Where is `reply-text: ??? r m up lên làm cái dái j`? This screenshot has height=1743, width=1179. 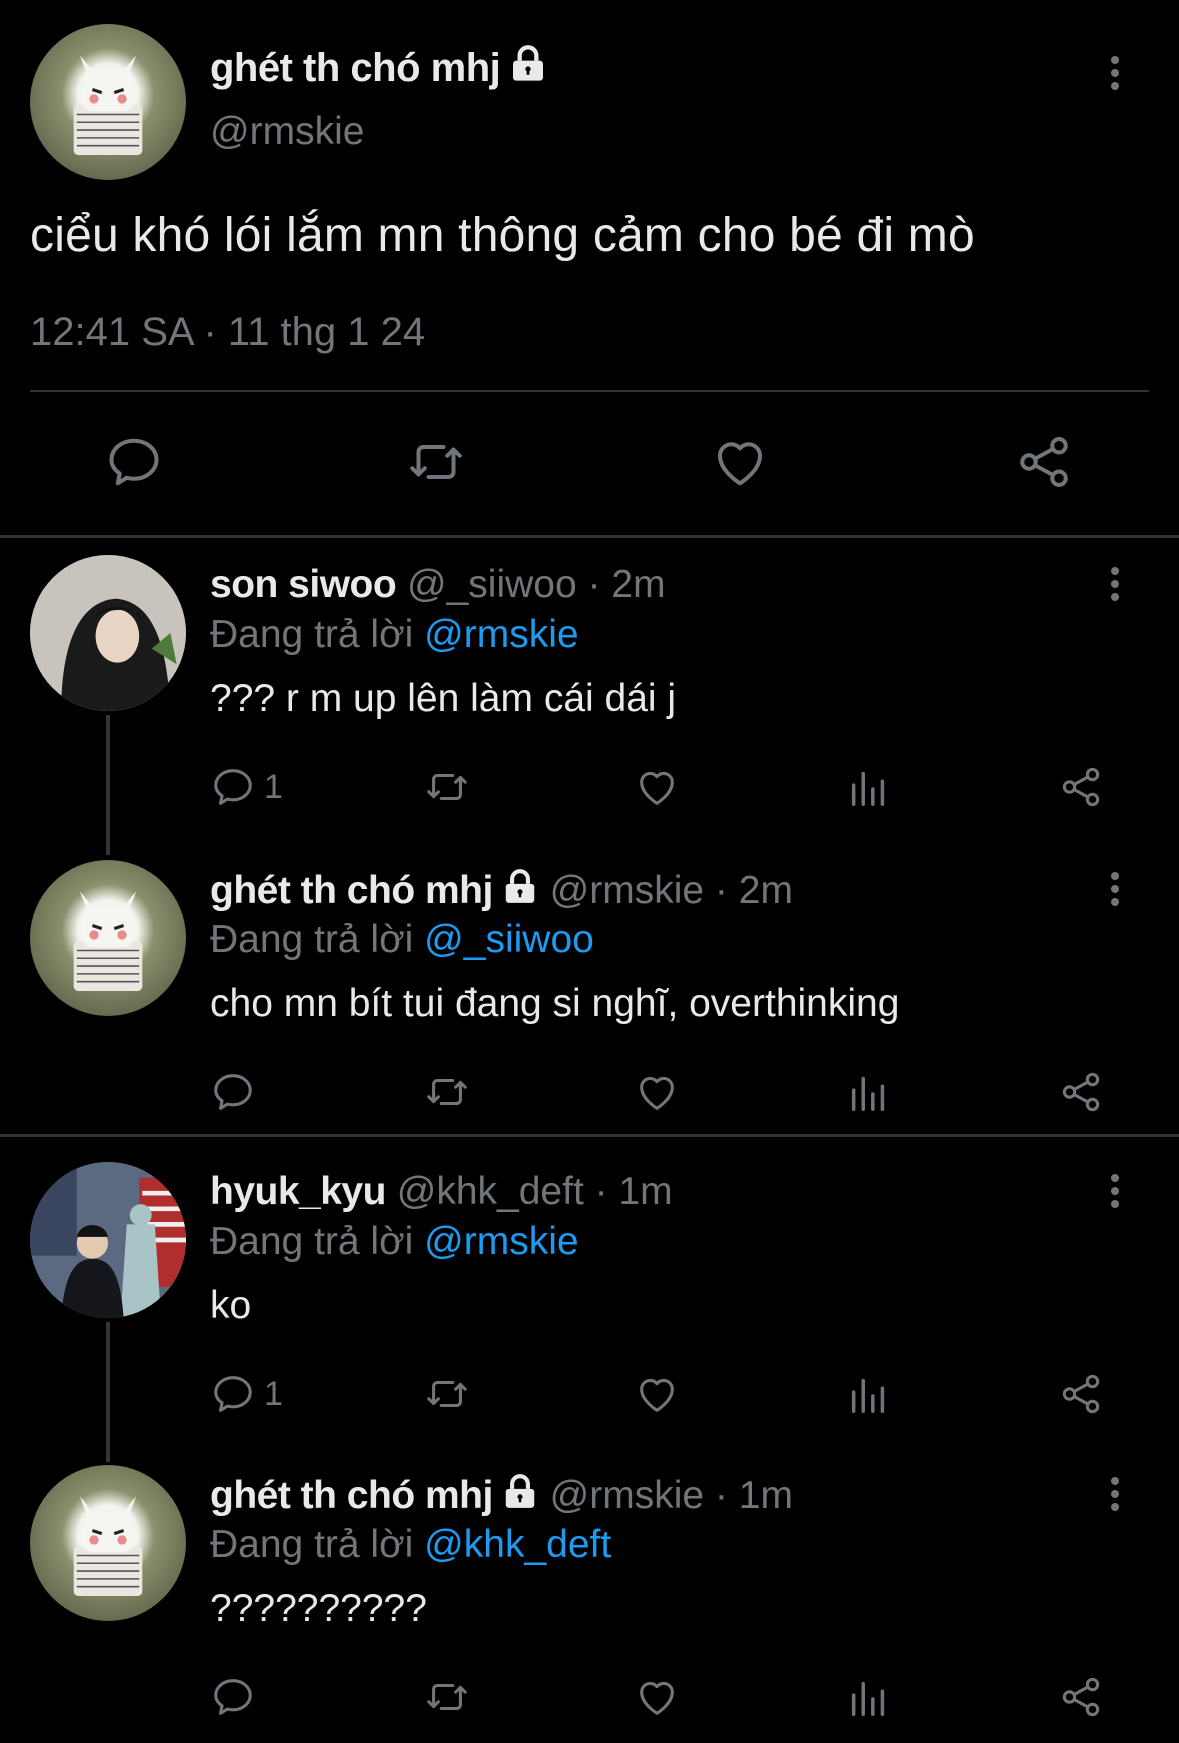
reply-text: ??? r m up lên làm cái dái j is located at coordinates (443, 698).